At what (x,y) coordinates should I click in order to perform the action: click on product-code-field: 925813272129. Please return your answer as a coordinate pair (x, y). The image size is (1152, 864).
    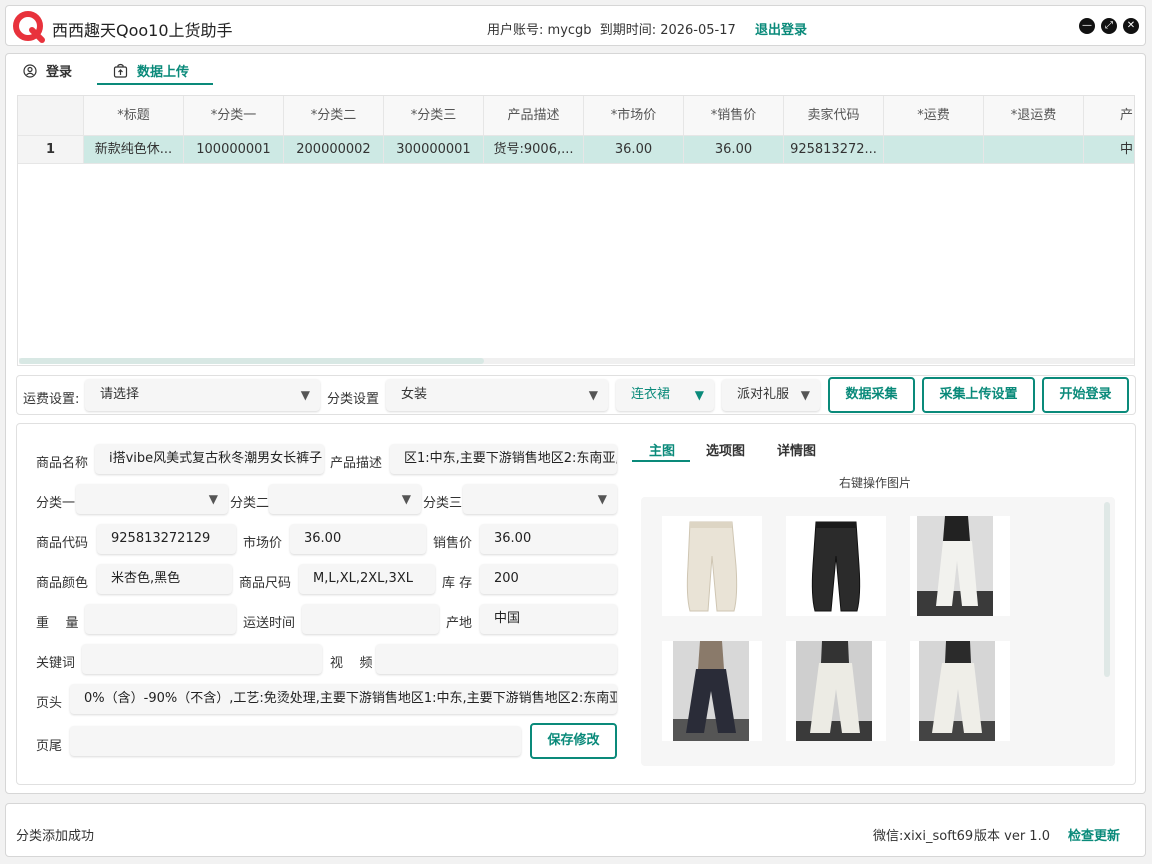
    Looking at the image, I should click on (166, 539).